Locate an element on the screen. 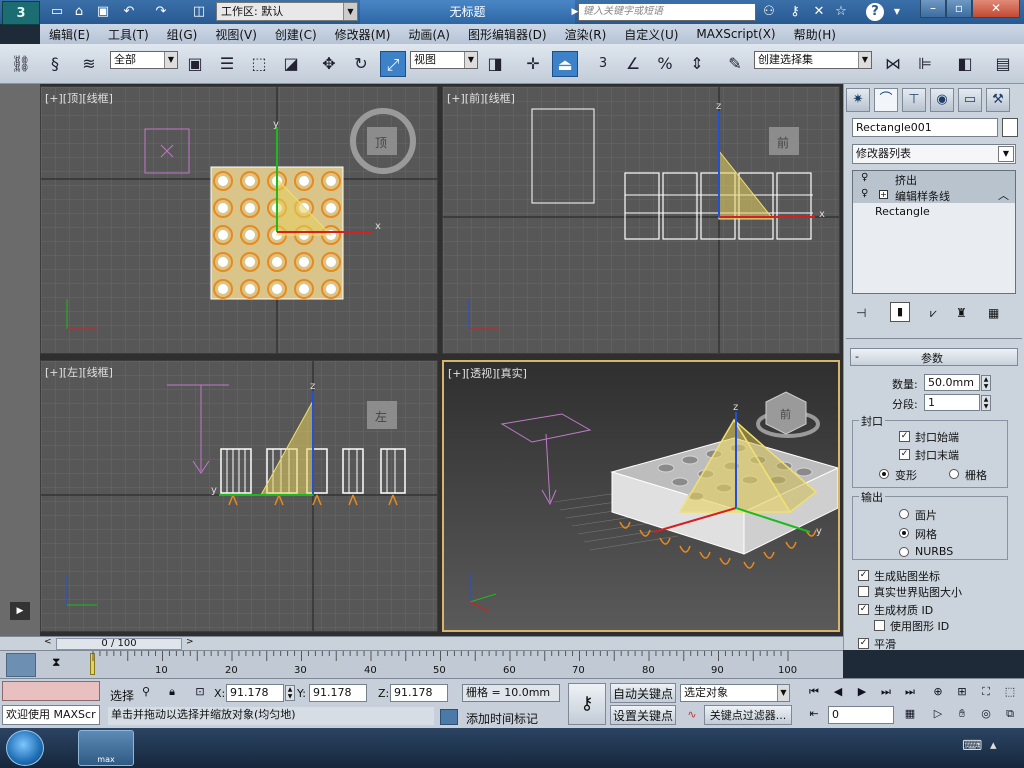 The width and height of the screenshot is (1024, 768). minimize-button: – is located at coordinates (933, 9).